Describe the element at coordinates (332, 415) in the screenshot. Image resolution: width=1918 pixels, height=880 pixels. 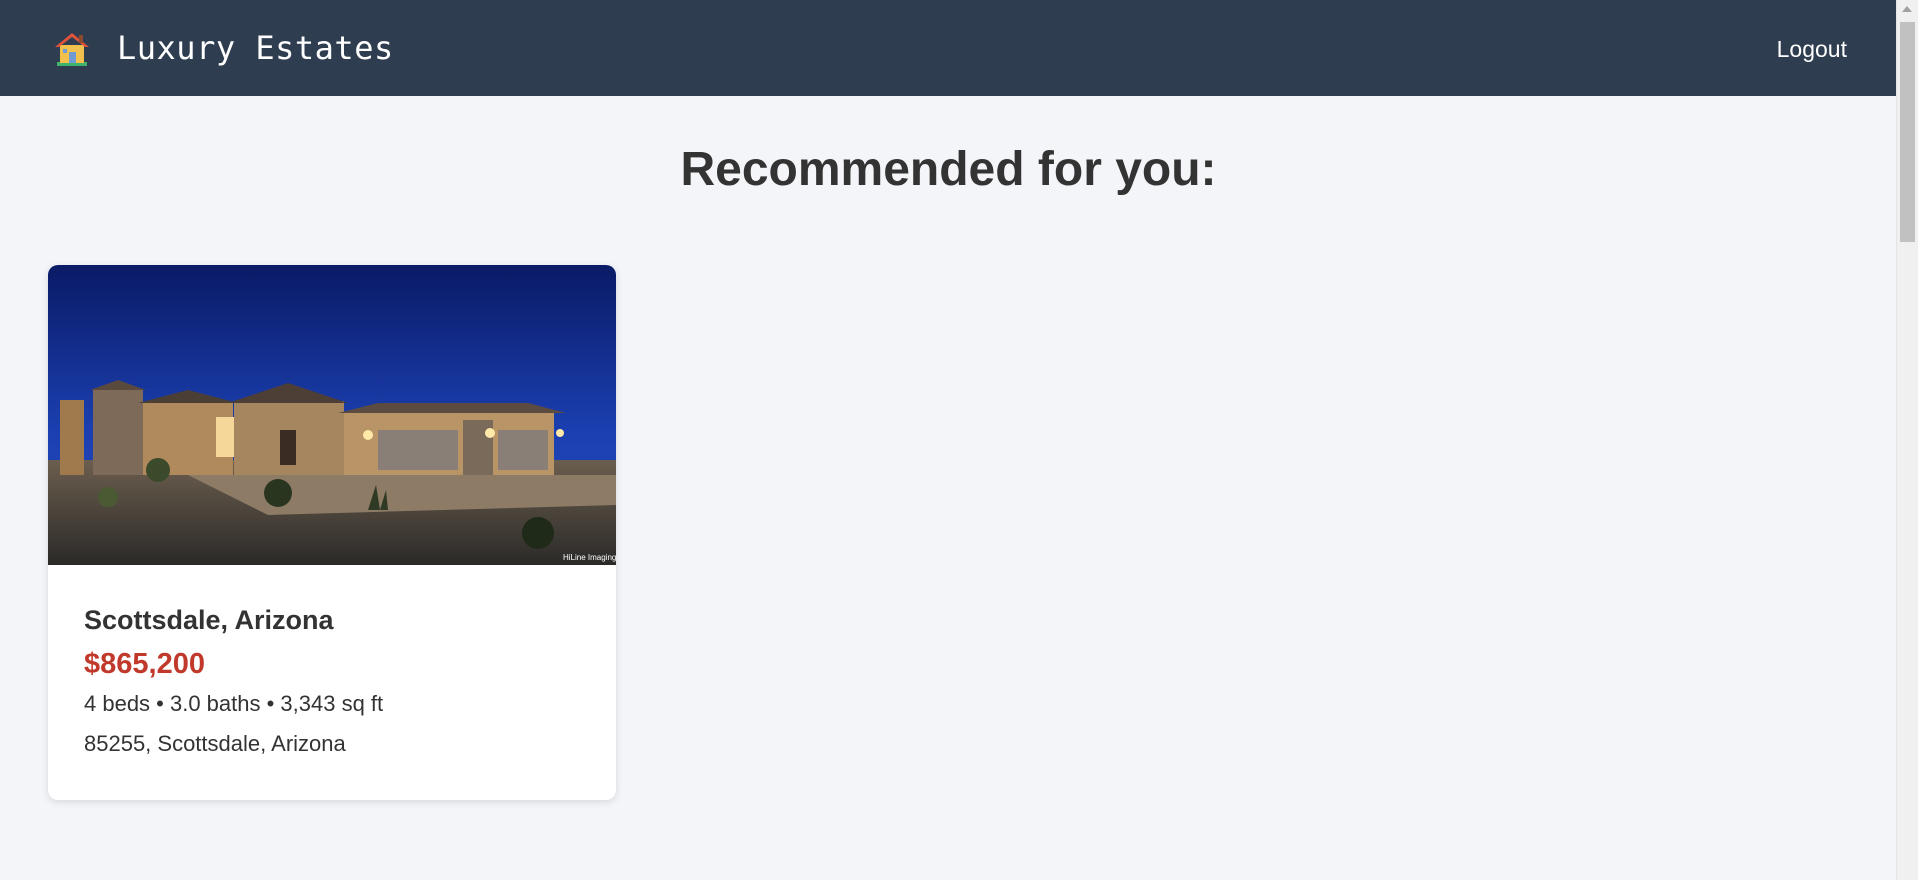
I see `listing-image: HiLine Imaging` at that location.